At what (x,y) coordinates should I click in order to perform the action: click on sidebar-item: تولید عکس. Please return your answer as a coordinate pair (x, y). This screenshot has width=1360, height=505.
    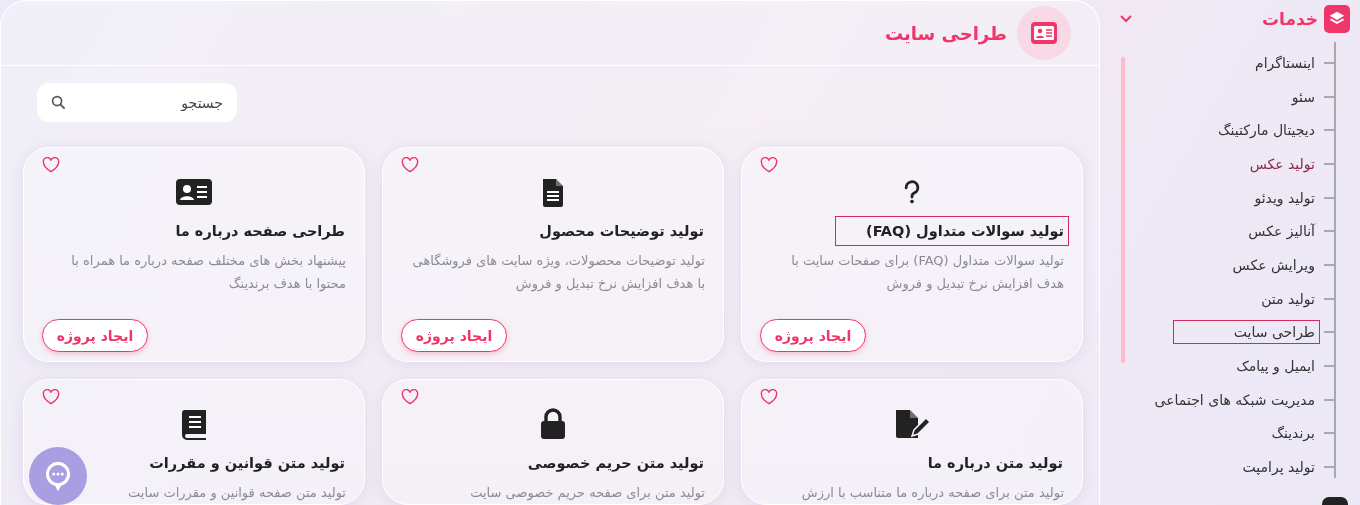
    Looking at the image, I should click on (1282, 163).